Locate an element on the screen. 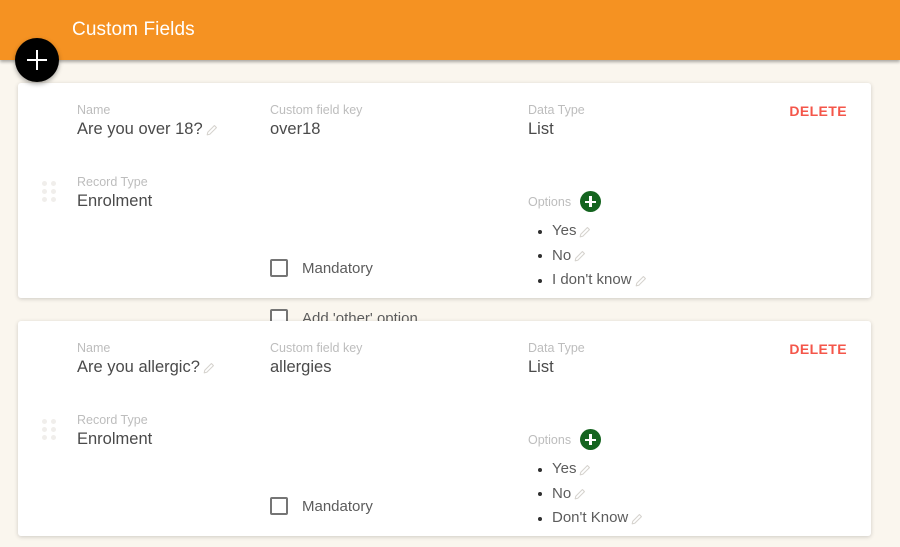 This screenshot has width=900, height=547. options-list: Yes No I don't know is located at coordinates (668, 256).